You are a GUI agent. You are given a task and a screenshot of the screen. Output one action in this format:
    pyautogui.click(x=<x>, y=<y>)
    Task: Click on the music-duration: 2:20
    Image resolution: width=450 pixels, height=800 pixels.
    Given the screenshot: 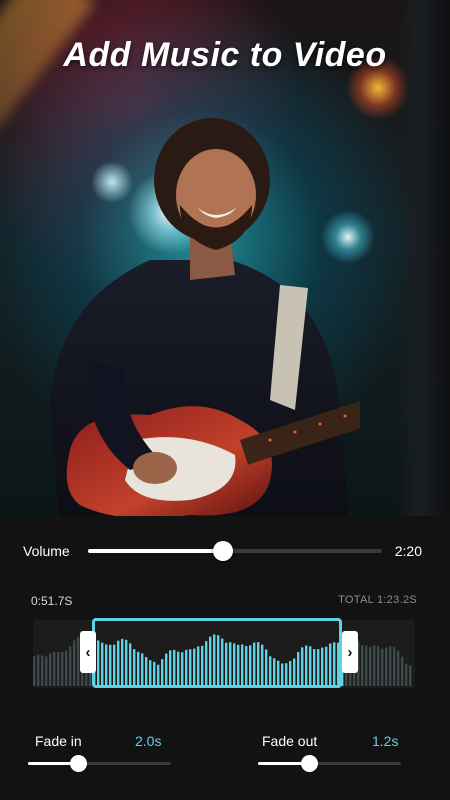 What is the action you would take?
    pyautogui.click(x=408, y=551)
    